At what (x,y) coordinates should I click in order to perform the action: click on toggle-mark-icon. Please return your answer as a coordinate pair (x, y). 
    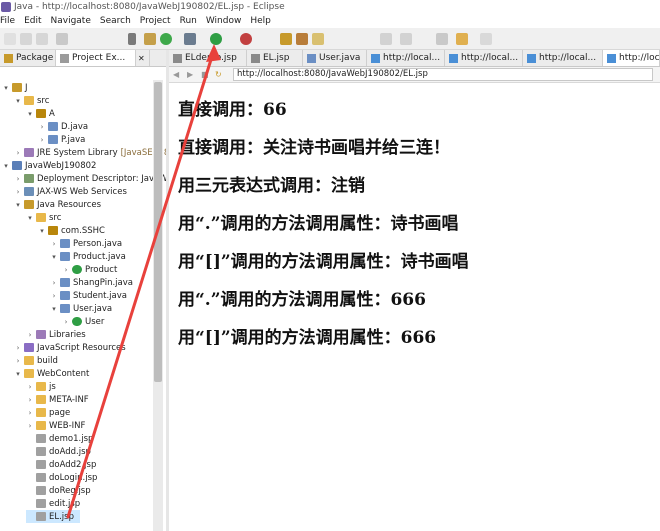
    Looking at the image, I should click on (386, 39).